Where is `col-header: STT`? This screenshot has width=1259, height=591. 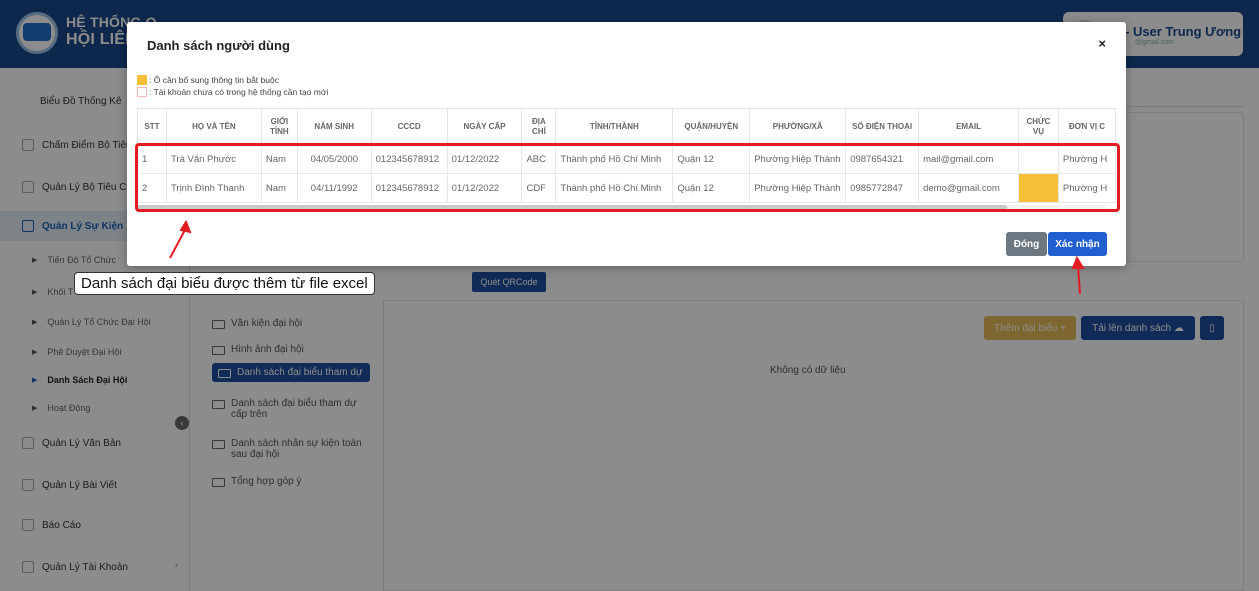 col-header: STT is located at coordinates (152, 126).